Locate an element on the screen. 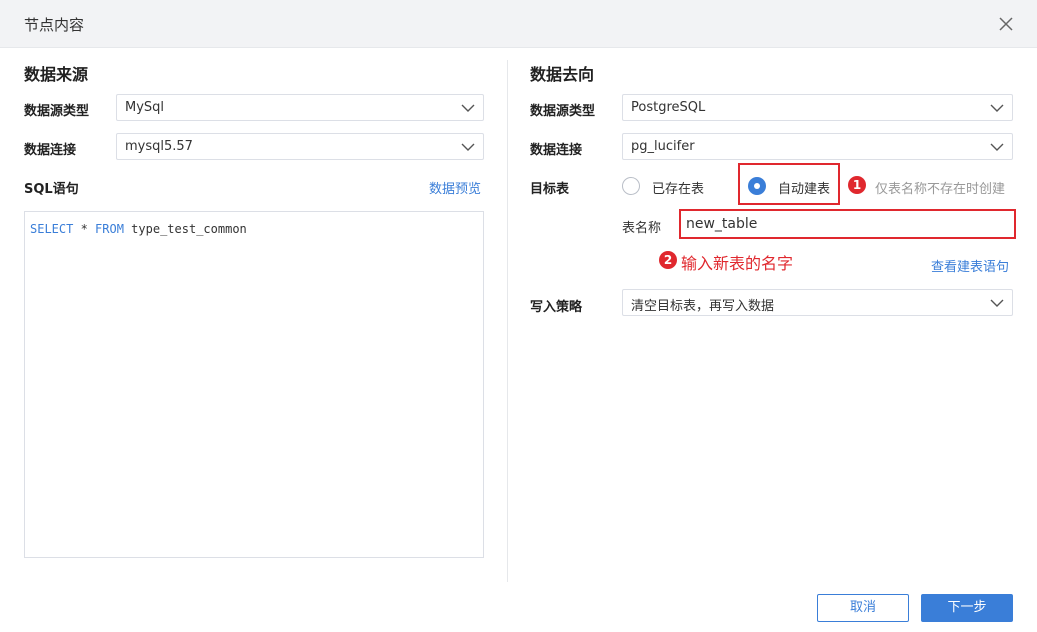 Image resolution: width=1037 pixels, height=632 pixels. sql-label: SQL语句 is located at coordinates (51, 189).